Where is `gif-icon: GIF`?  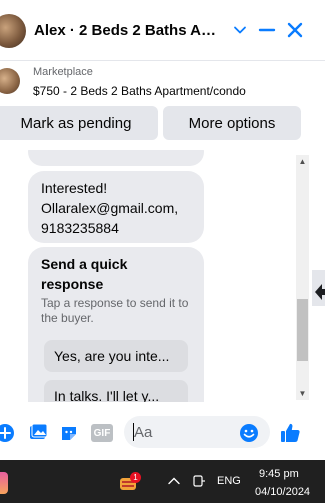 gif-icon: GIF is located at coordinates (102, 433).